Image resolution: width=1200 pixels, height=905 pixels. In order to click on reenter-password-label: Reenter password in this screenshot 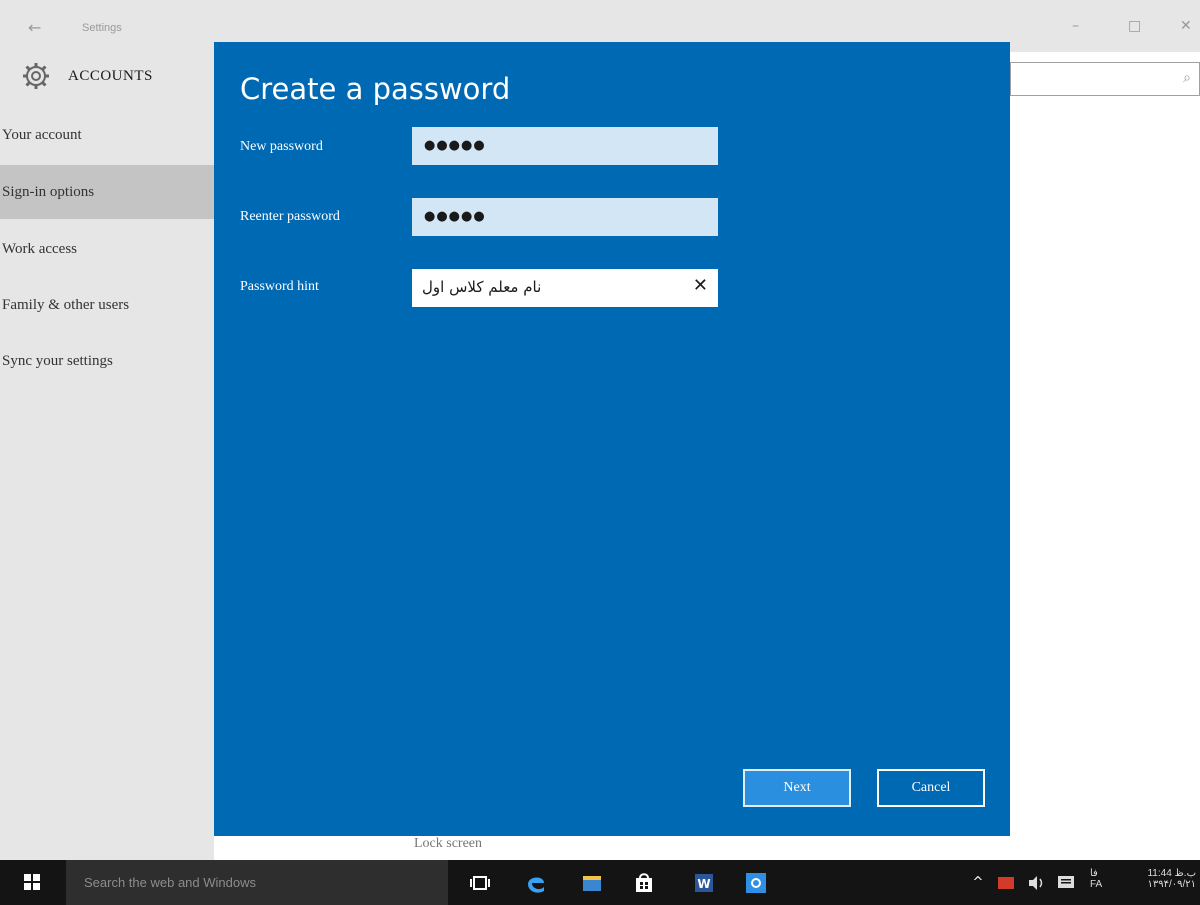, I will do `click(290, 216)`.